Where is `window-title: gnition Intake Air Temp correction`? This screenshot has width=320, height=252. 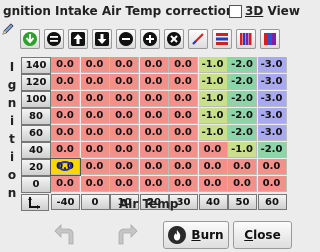
window-title: gnition Intake Air Temp correction is located at coordinates (119, 11).